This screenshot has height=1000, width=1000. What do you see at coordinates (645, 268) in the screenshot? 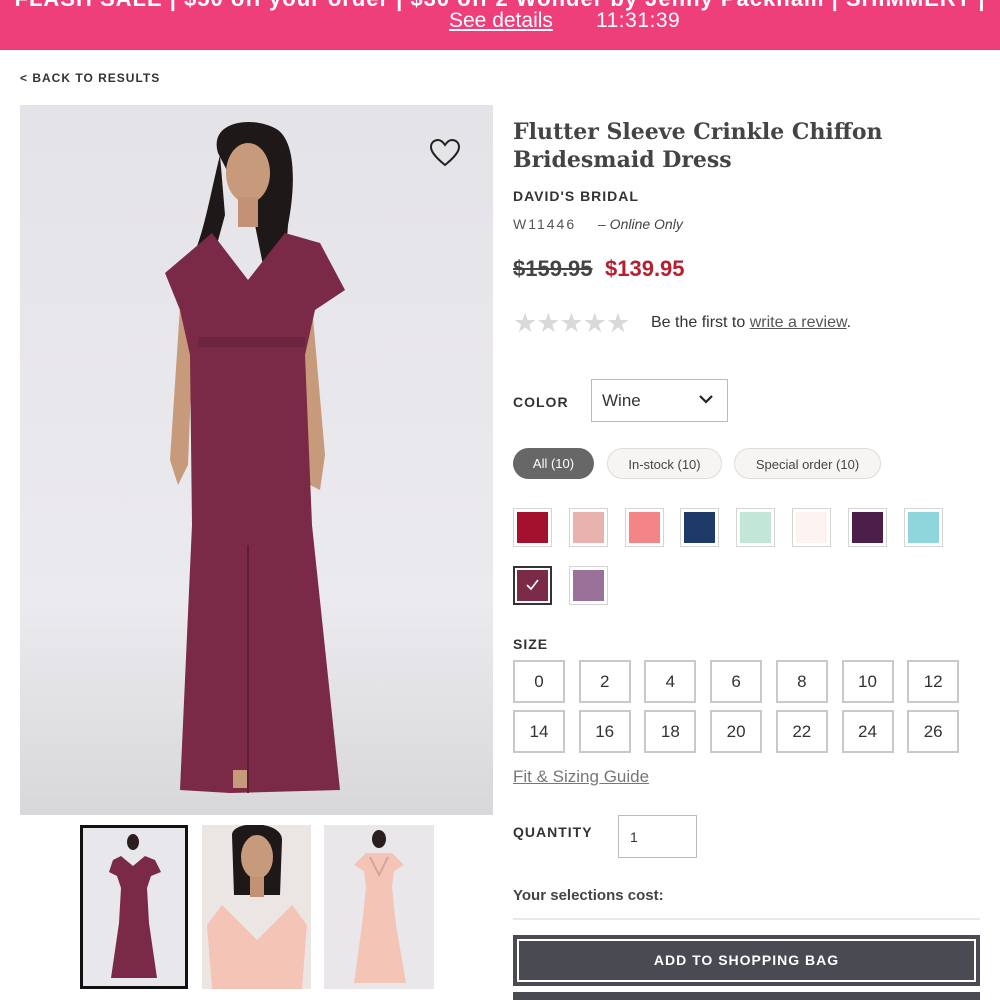
I see `sale-price: $139.95` at bounding box center [645, 268].